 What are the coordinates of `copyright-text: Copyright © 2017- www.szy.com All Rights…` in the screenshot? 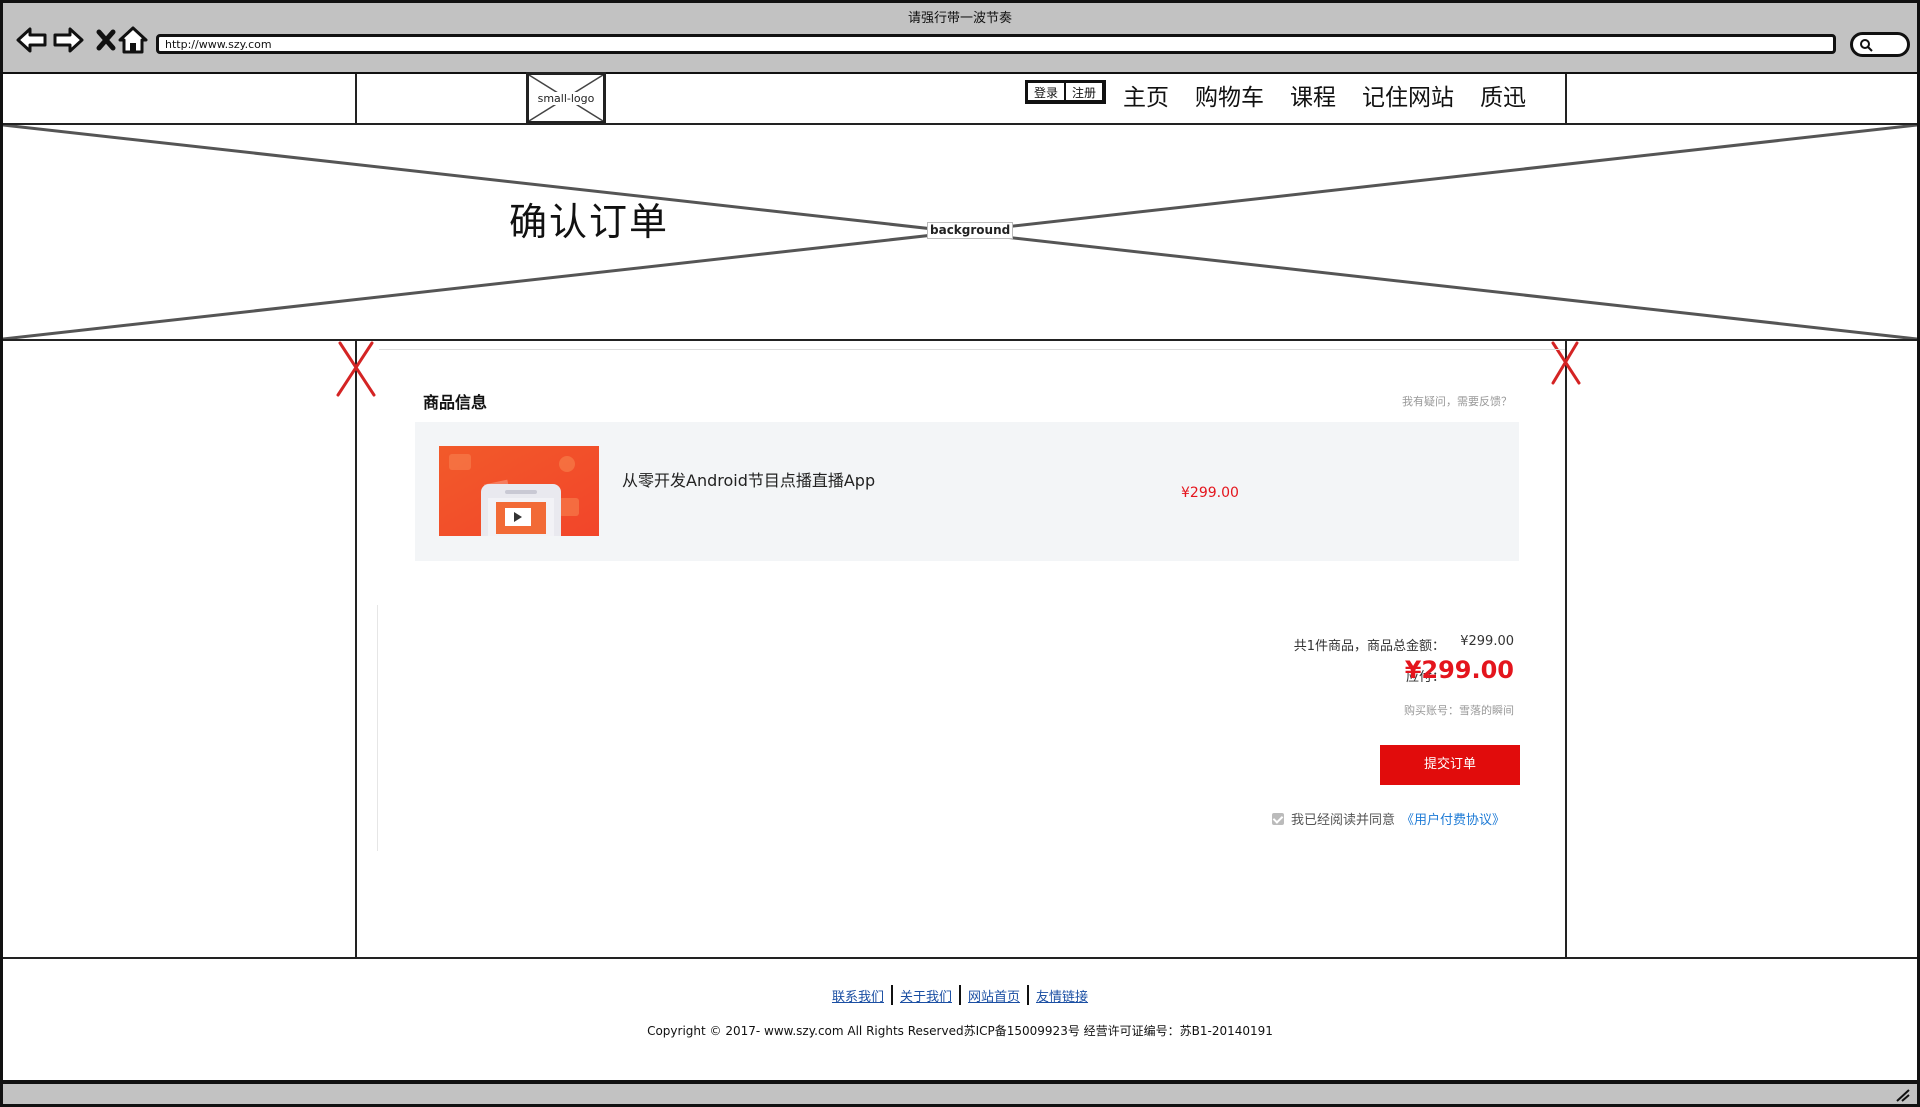 It's located at (960, 1031).